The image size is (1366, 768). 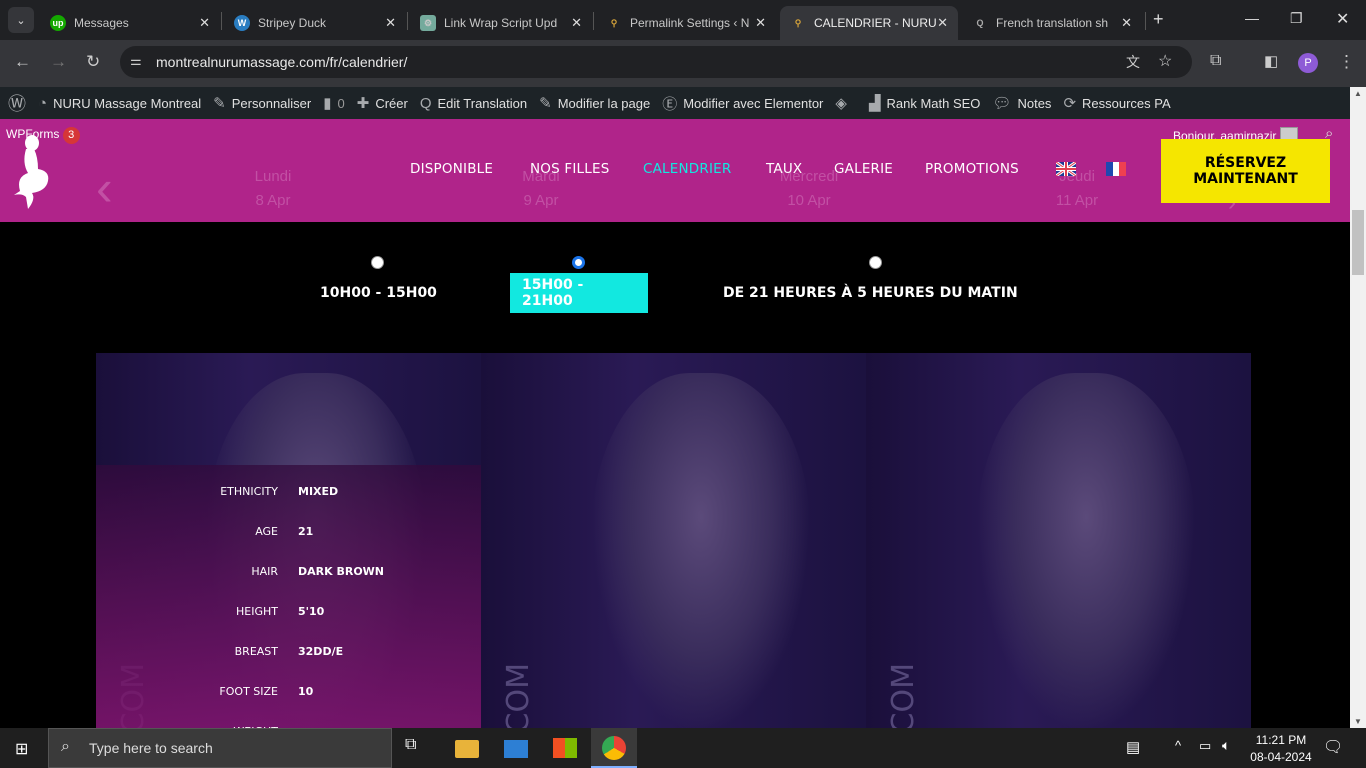 I want to click on rank-math-link: ▟ Rank Math SEO, so click(x=924, y=103).